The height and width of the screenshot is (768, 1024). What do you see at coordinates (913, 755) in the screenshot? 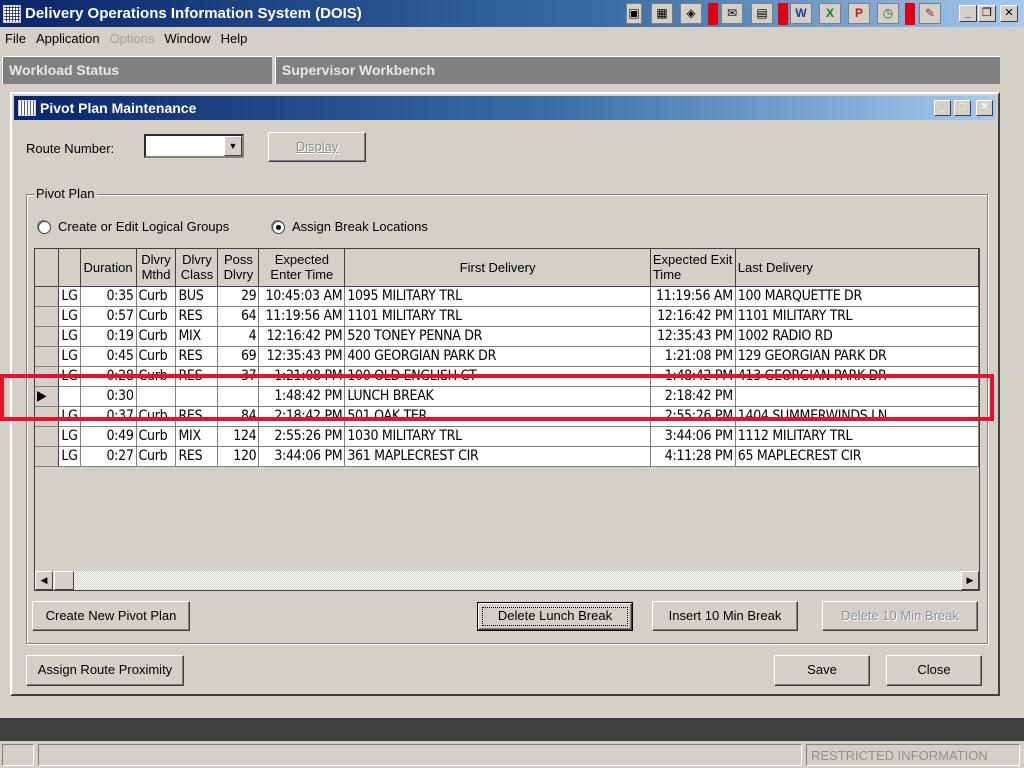
I see `status-restricted: RESTRICTED INFORMATION` at bounding box center [913, 755].